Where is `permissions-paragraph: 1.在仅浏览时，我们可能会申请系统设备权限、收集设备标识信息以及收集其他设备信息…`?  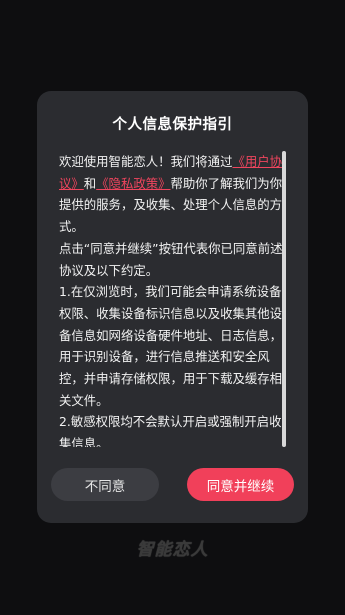
permissions-paragraph: 1.在仅浏览时，我们可能会申请系统设备权限、收集设备标识信息以及收集其他设备信息… is located at coordinates (171, 346).